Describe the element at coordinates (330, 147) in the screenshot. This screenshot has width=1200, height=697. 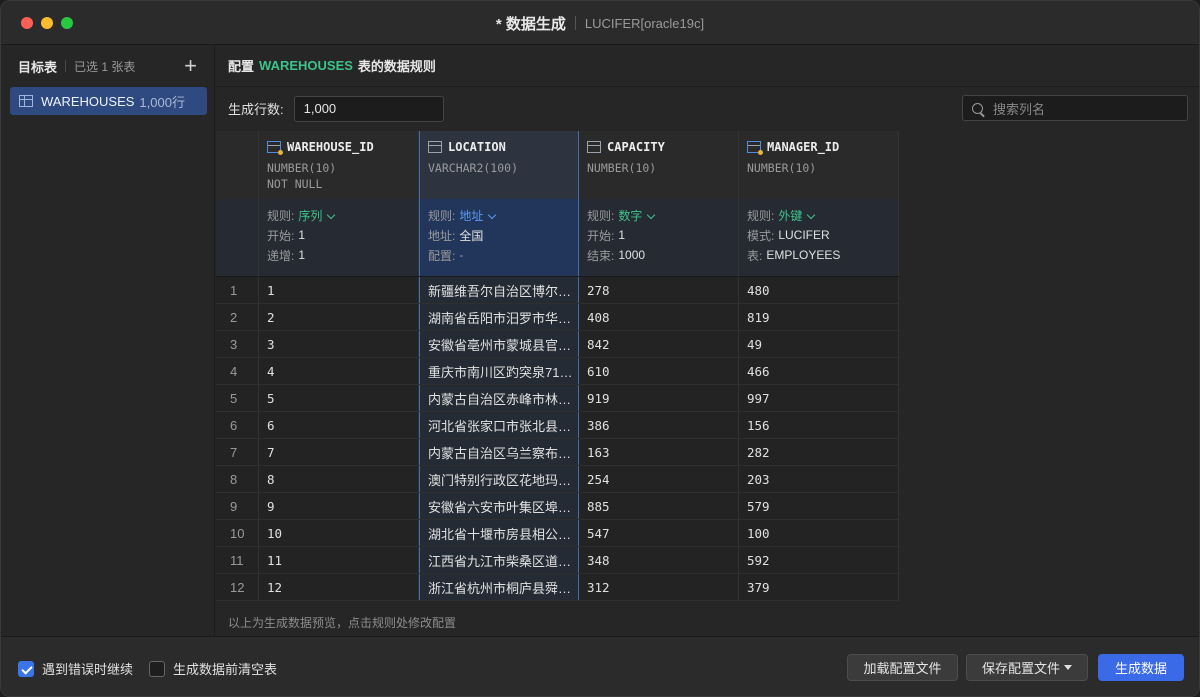
I see `column-name: WAREHOUSE_ID` at that location.